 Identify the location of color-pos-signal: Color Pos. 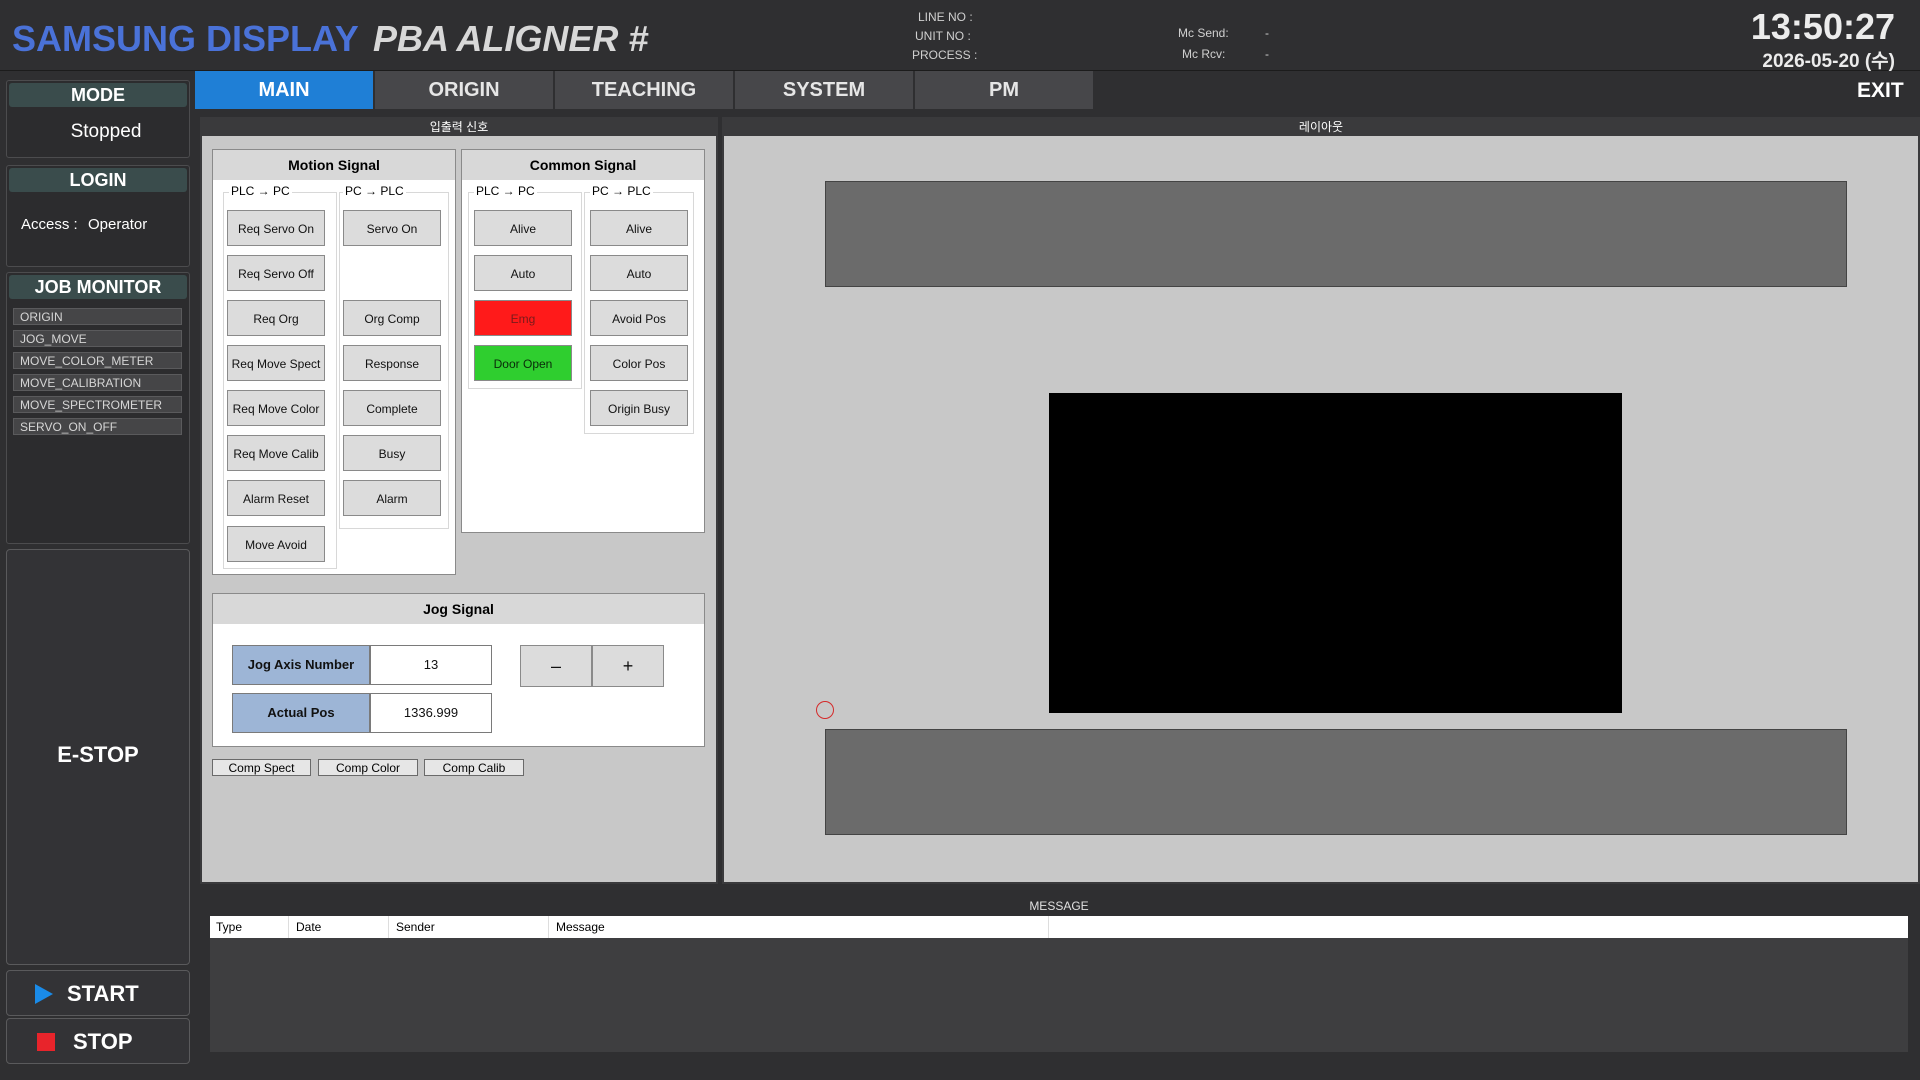
(639, 363).